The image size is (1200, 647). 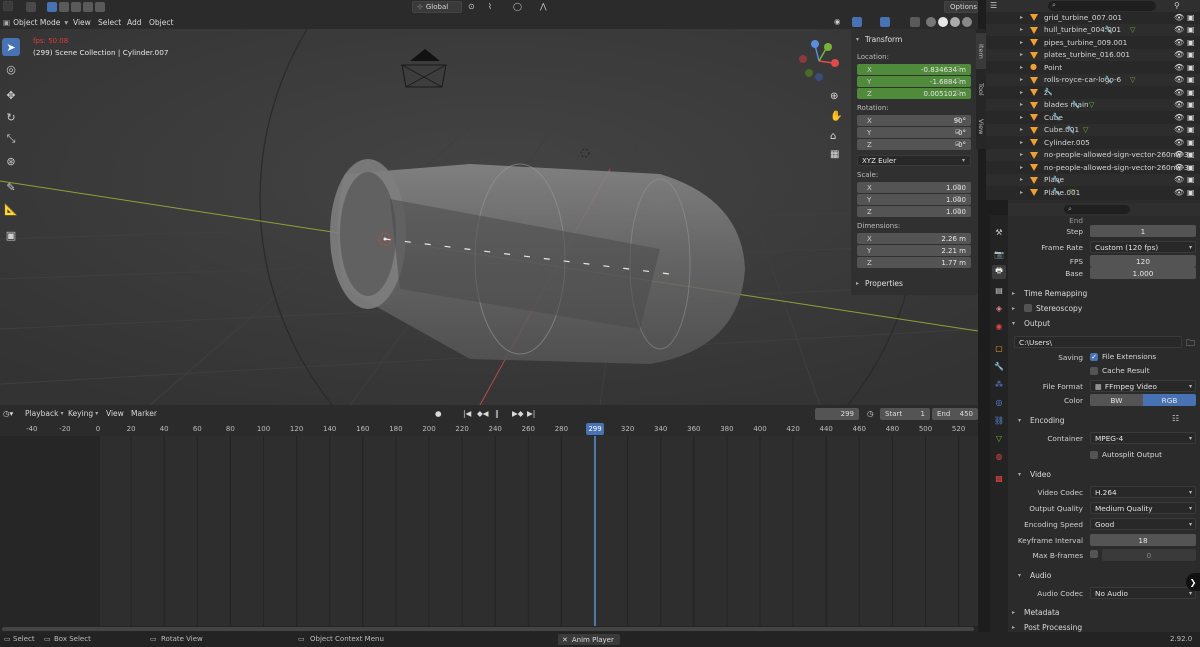 I want to click on play-pause-icon: ‖, so click(x=497, y=413).